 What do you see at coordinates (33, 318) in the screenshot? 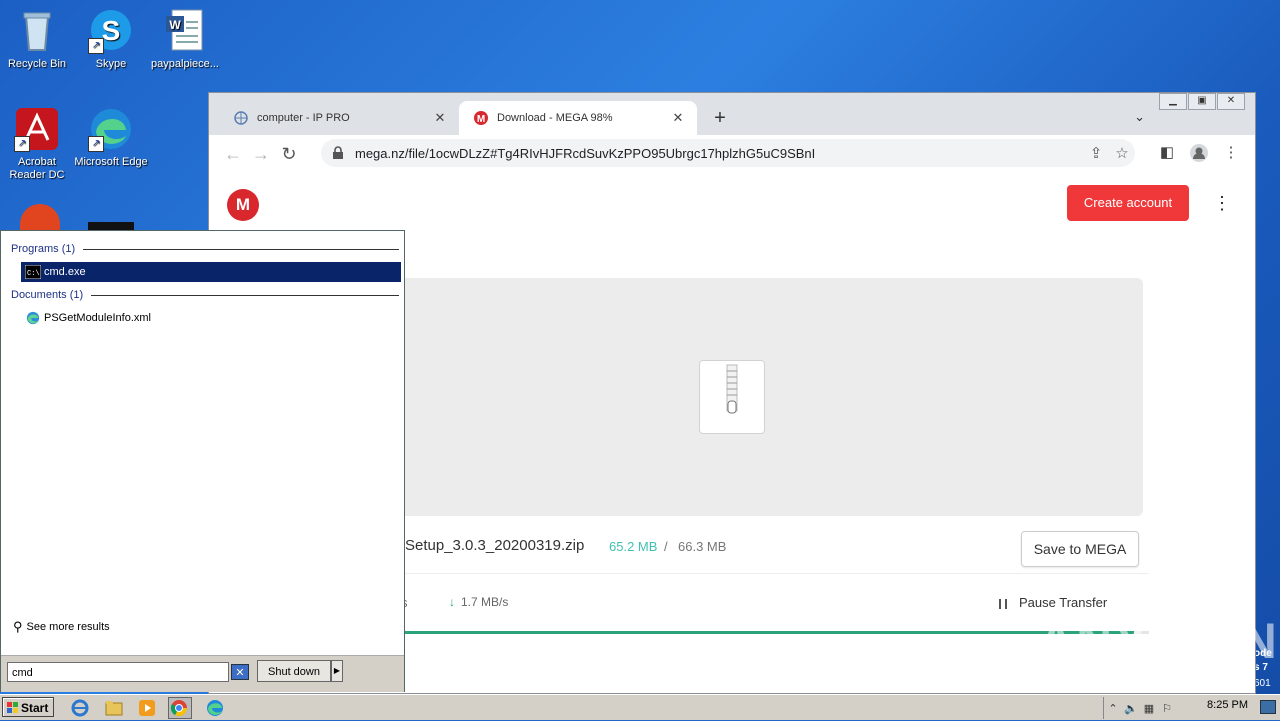
I see `edge-document-icon` at bounding box center [33, 318].